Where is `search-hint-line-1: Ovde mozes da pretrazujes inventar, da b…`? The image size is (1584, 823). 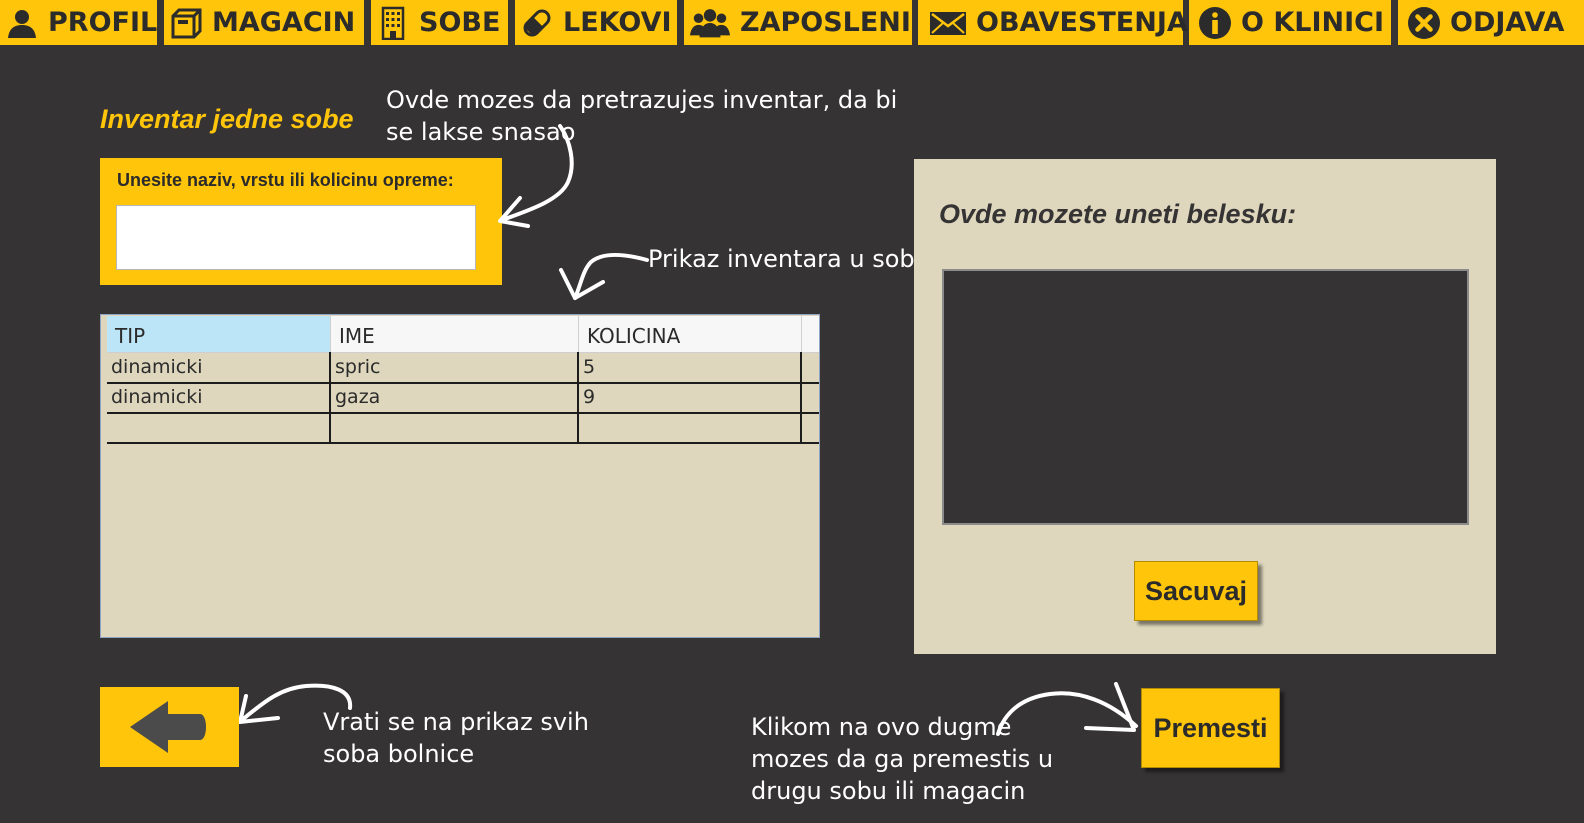
search-hint-line-1: Ovde mozes da pretrazujes inventar, da b… is located at coordinates (642, 100).